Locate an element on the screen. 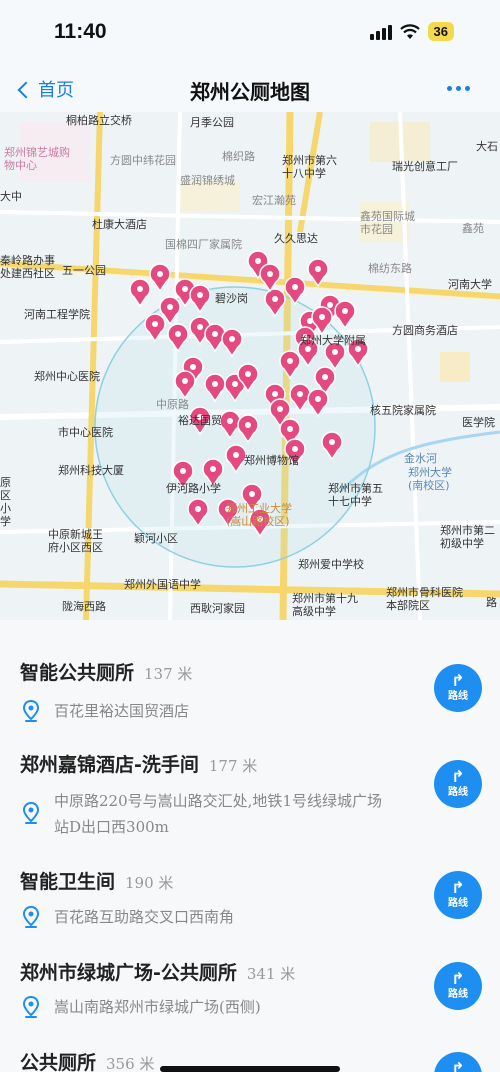 The width and height of the screenshot is (500, 1072). map-label: 鑫苑国际城市花园 is located at coordinates (387, 223).